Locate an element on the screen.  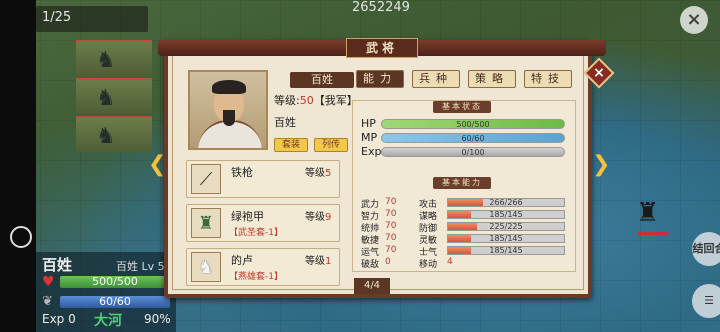
turn-counter: 1/25 is located at coordinates (92, 19).